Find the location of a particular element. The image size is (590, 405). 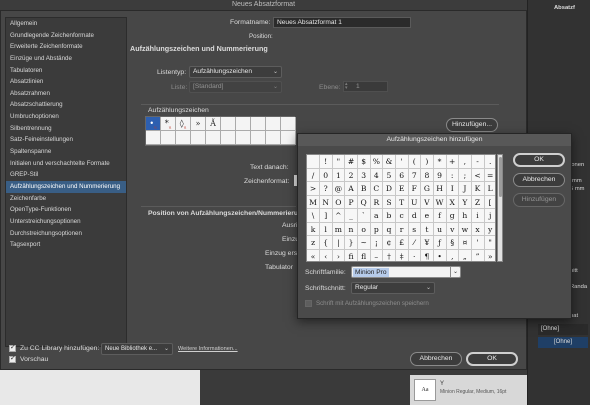

glyph-cell: W is located at coordinates (440, 202).